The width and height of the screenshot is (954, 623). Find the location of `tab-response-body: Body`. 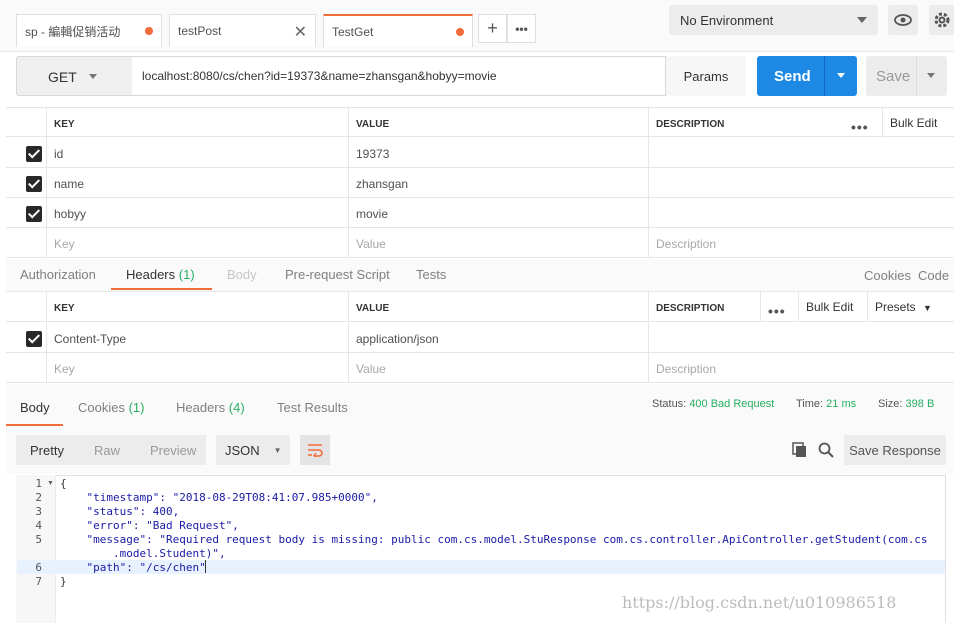

tab-response-body: Body is located at coordinates (35, 407).